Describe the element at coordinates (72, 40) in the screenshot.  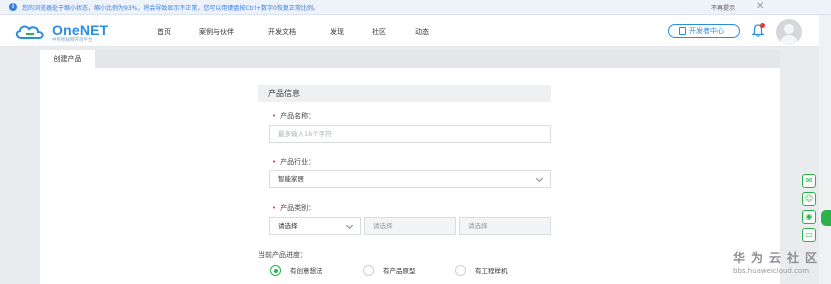
I see `brand-tagline: 中移物联网开放平台` at that location.